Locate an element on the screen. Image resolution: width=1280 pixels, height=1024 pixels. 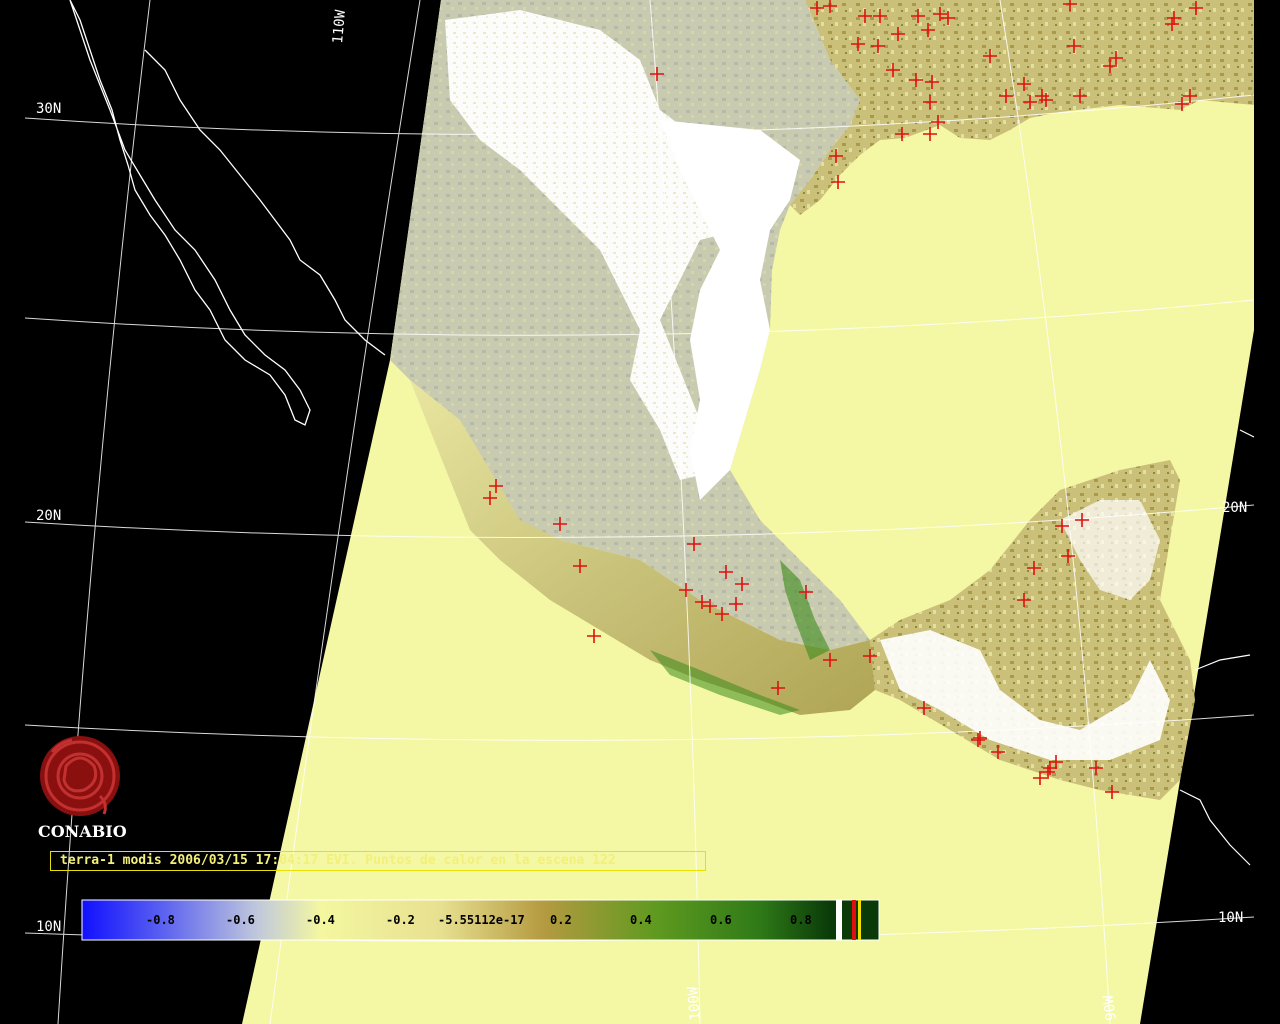
legend-tick: 0.2 is located at coordinates (561, 920).